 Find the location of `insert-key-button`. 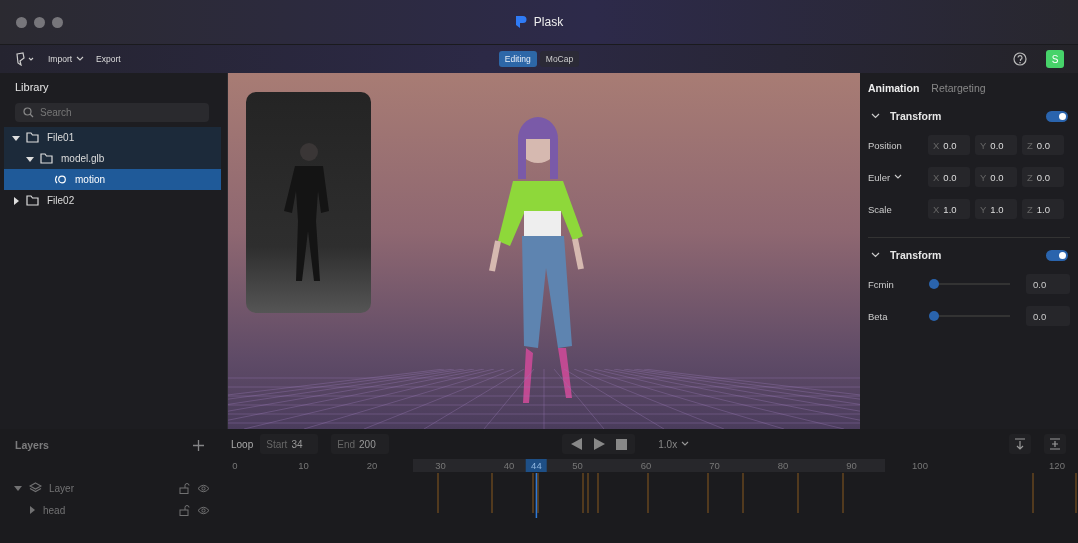

insert-key-button is located at coordinates (1020, 444).